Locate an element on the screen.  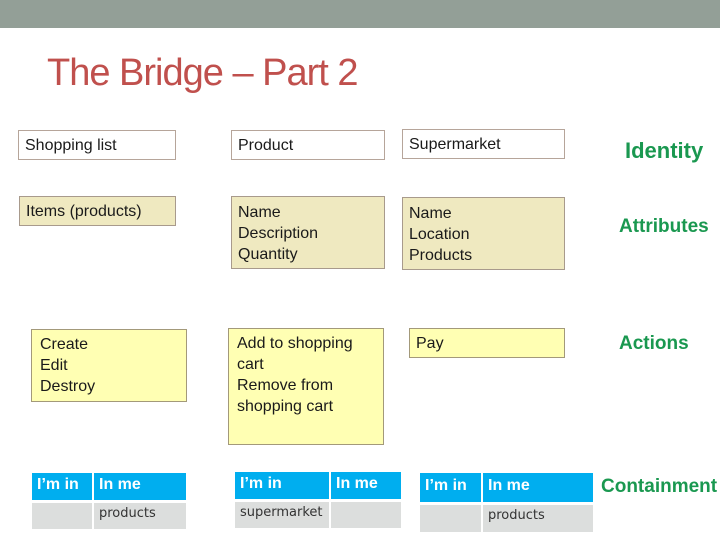
attribute-item: Location is located at coordinates (439, 234).